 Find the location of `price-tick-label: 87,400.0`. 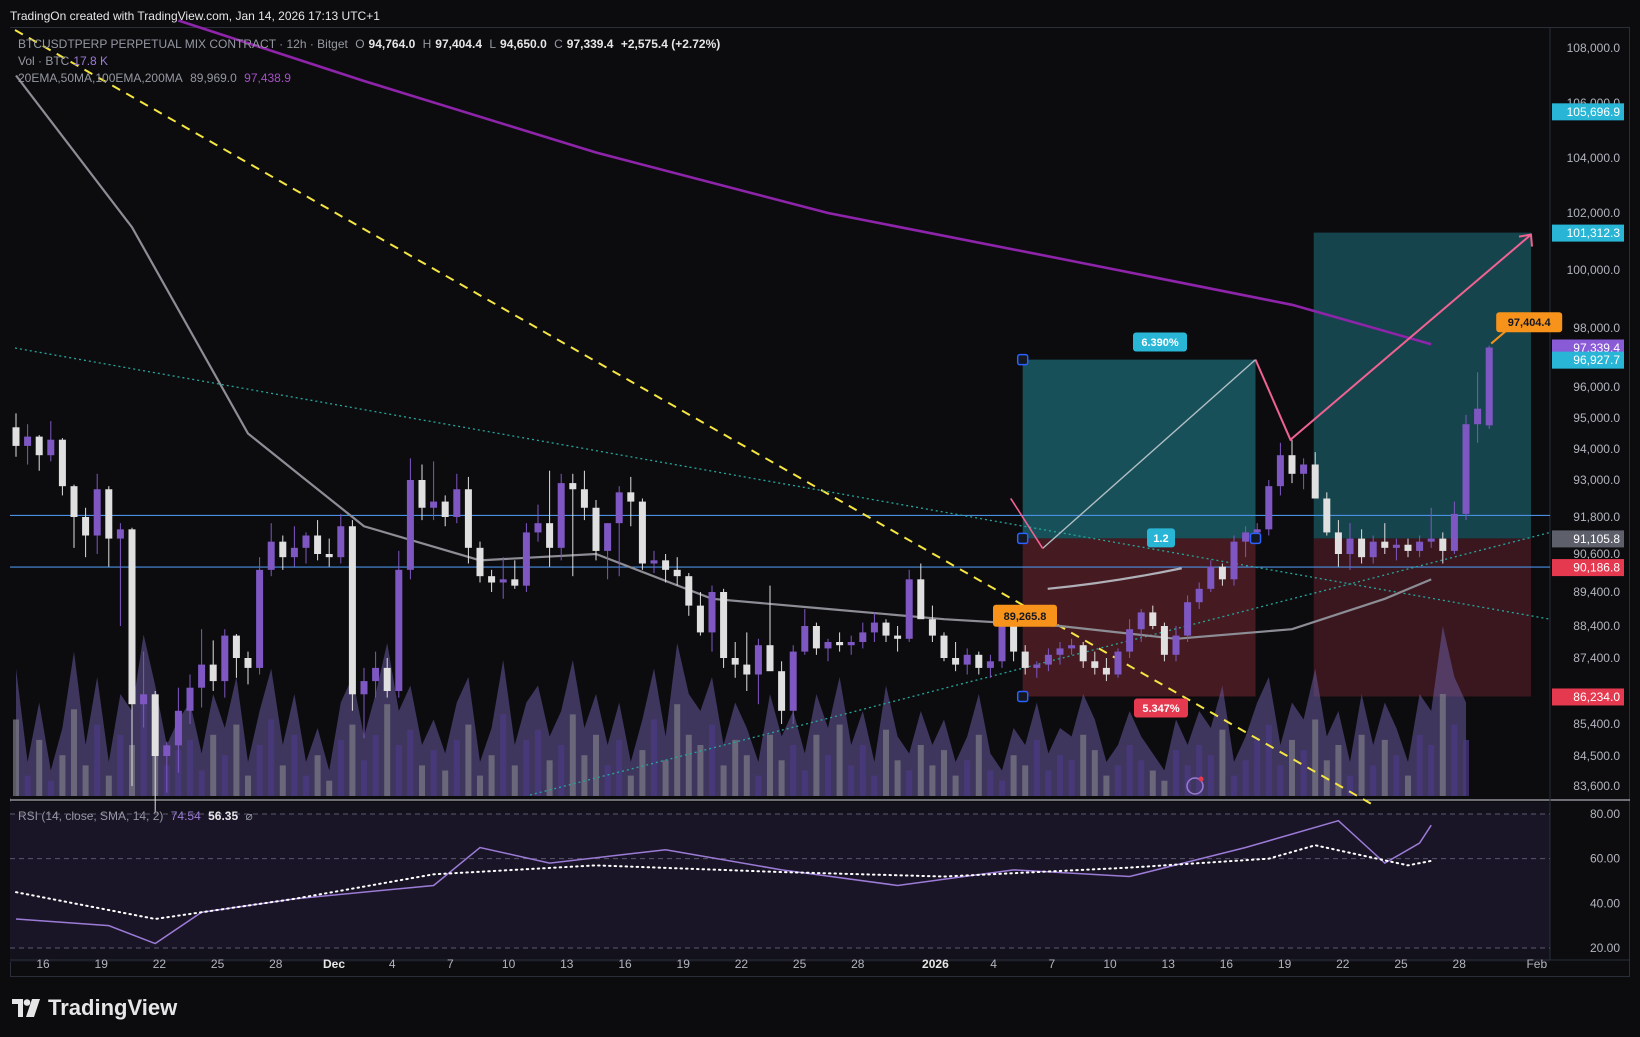

price-tick-label: 87,400.0 is located at coordinates (1596, 658).